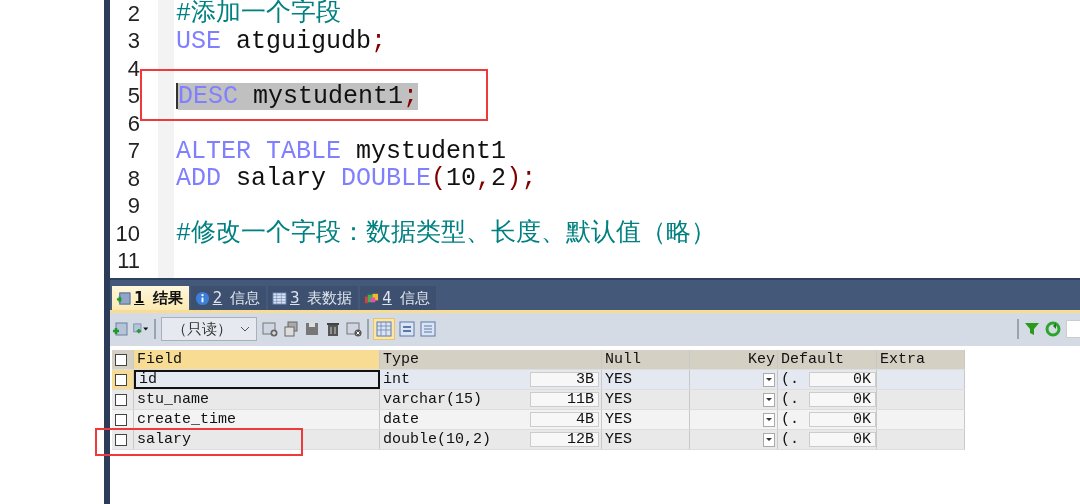 The width and height of the screenshot is (1080, 504). I want to click on table-cell-text: int, so click(397, 379).